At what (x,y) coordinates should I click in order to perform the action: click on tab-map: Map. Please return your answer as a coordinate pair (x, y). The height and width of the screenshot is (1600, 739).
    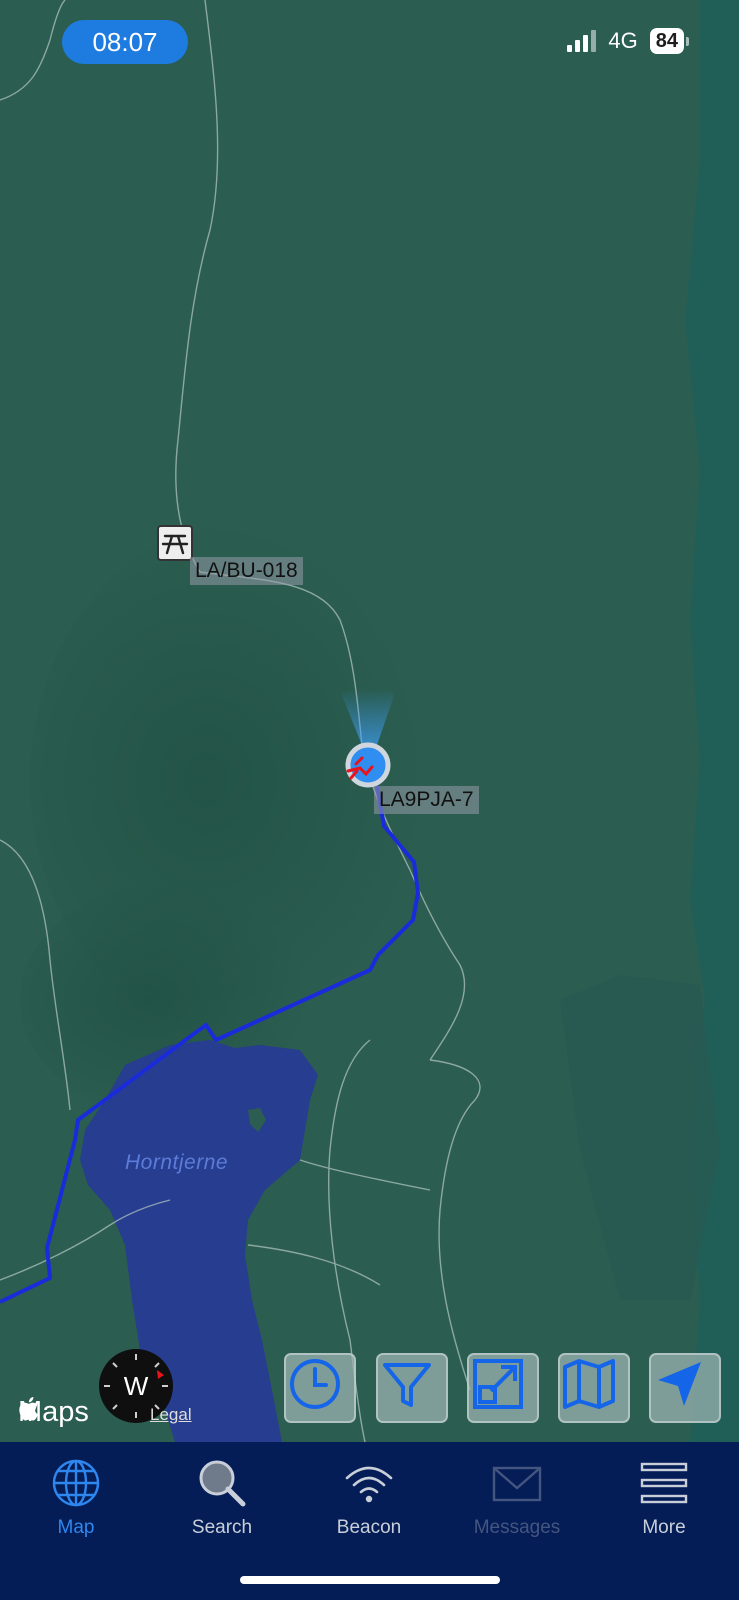
    Looking at the image, I should click on (76, 1497).